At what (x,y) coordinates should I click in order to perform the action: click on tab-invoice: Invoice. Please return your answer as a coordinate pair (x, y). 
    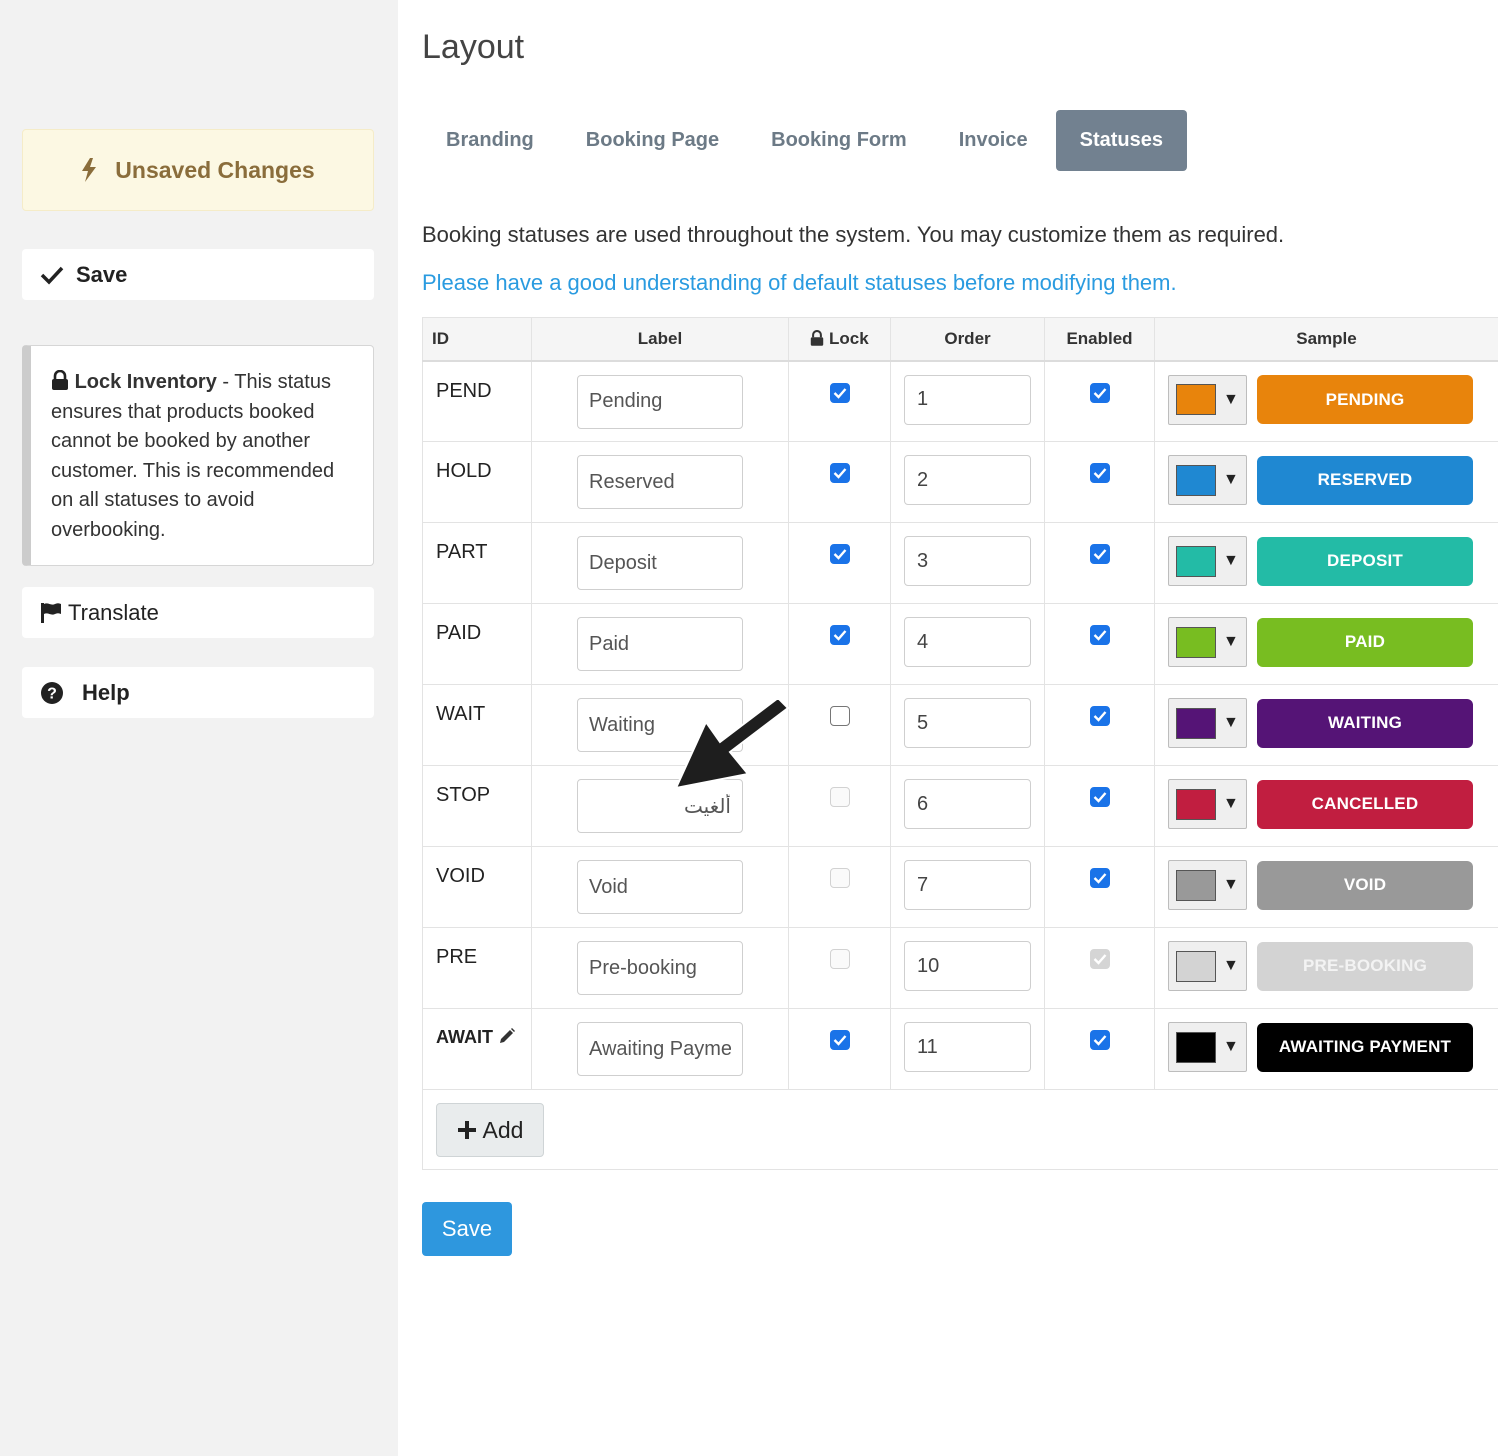
    Looking at the image, I should click on (993, 140).